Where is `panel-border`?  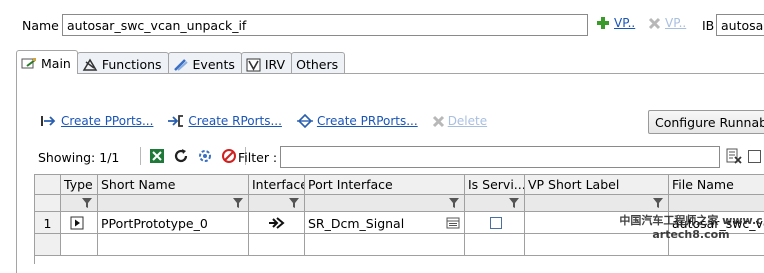
panel-border is located at coordinates (16, 173).